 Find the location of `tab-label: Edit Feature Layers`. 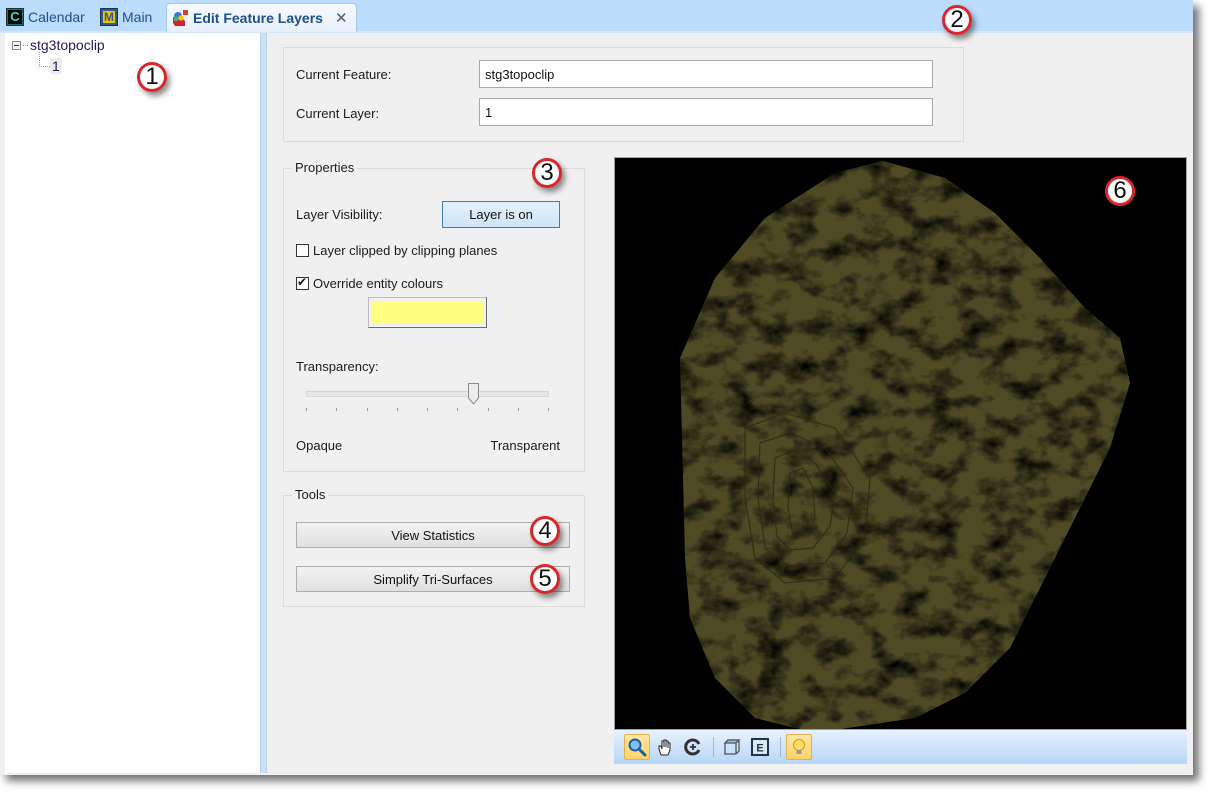

tab-label: Edit Feature Layers is located at coordinates (258, 18).